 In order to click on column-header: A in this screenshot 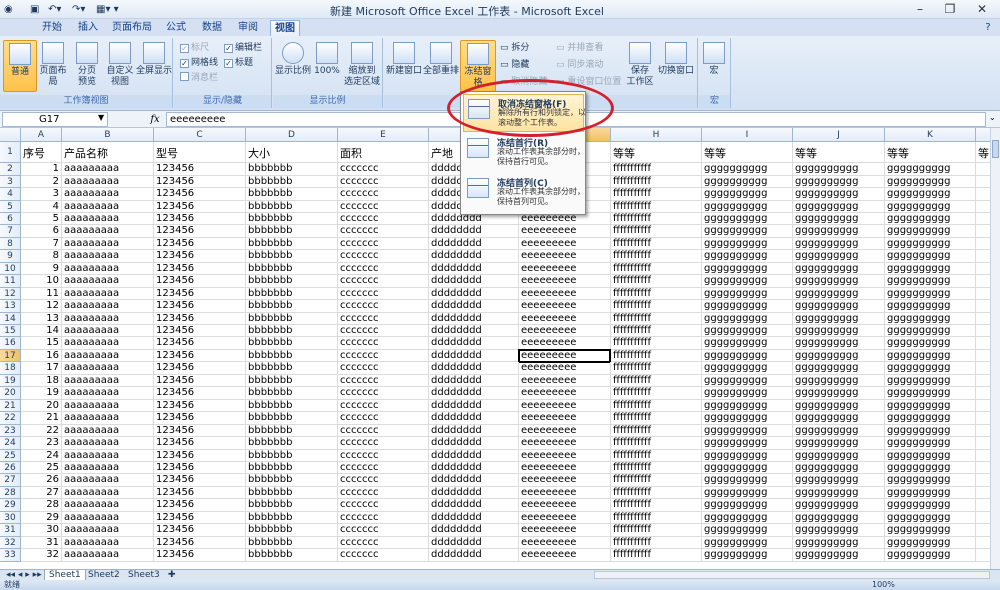, I will do `click(41, 135)`.